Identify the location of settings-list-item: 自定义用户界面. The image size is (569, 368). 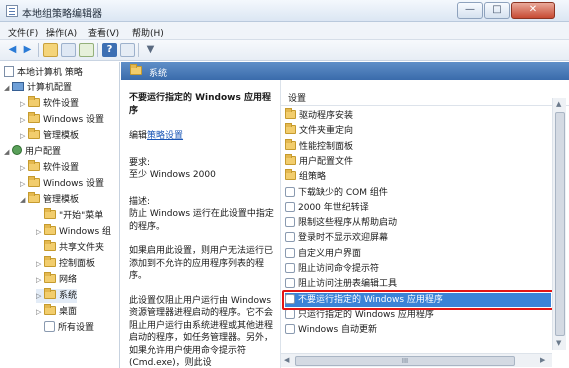
(418, 254).